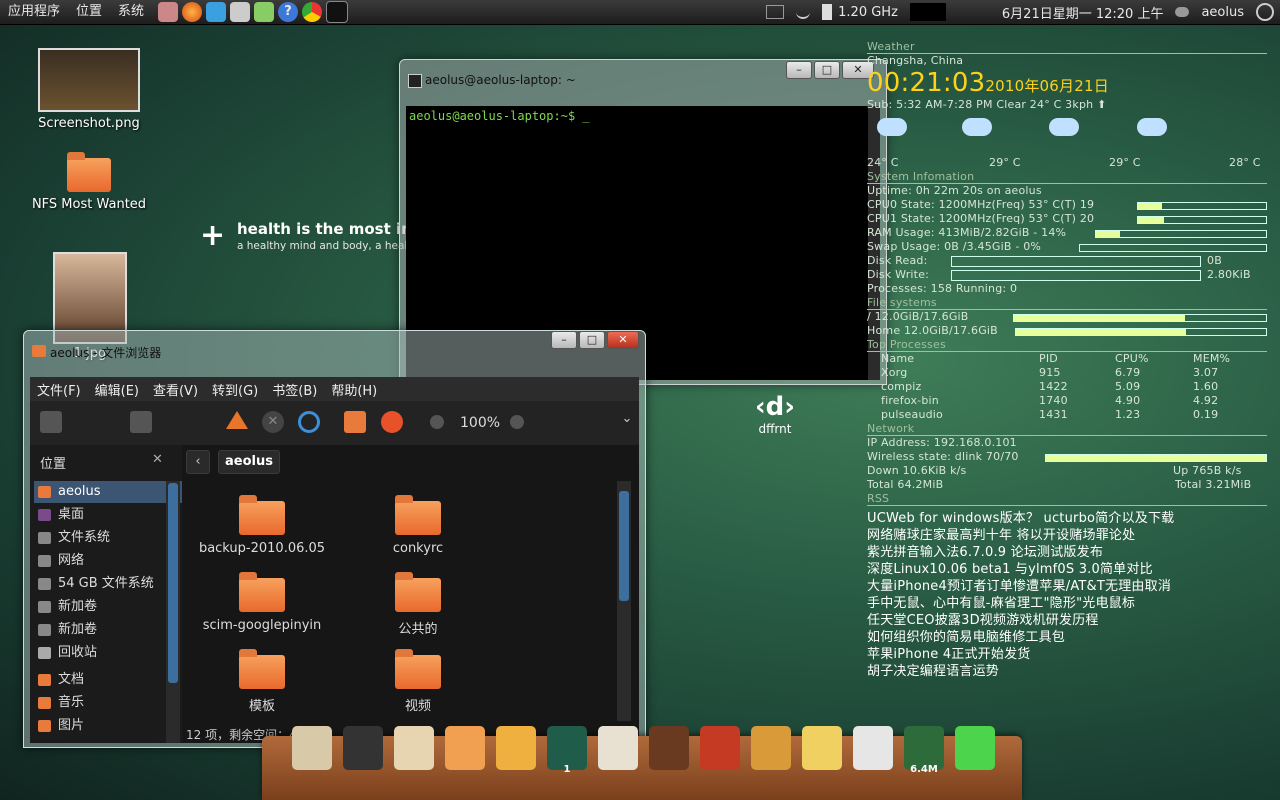 Image resolution: width=1280 pixels, height=800 pixels. What do you see at coordinates (51, 422) in the screenshot?
I see `back-arrow-icon` at bounding box center [51, 422].